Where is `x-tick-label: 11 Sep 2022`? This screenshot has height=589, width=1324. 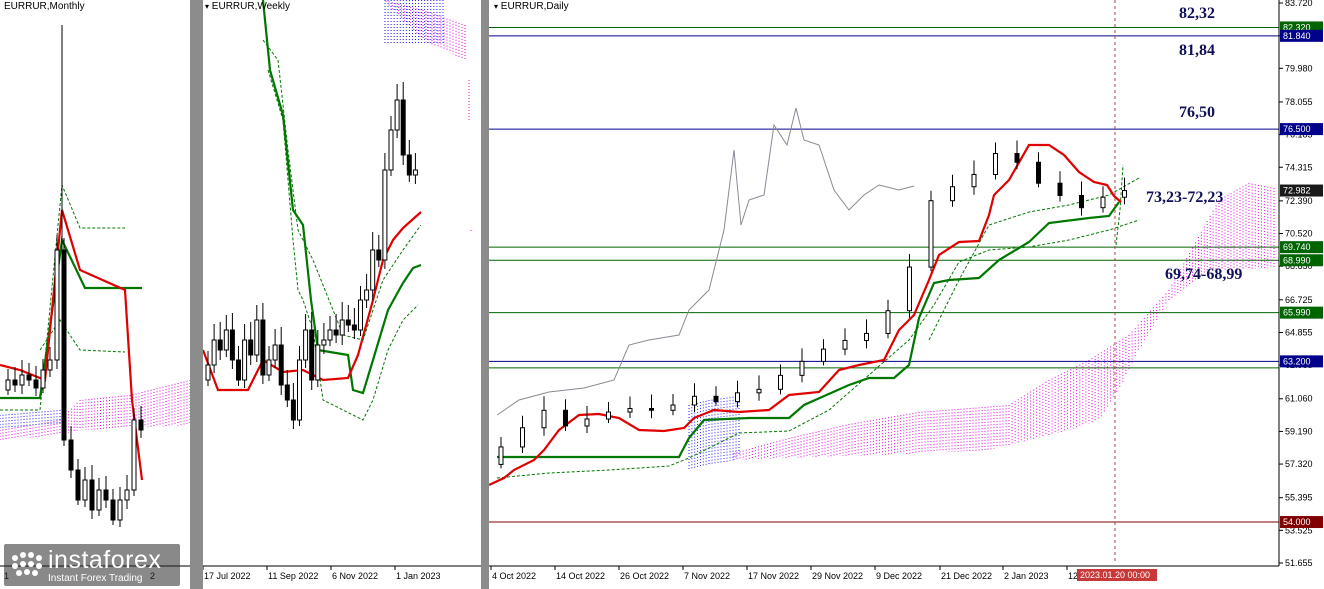 x-tick-label: 11 Sep 2022 is located at coordinates (293, 576).